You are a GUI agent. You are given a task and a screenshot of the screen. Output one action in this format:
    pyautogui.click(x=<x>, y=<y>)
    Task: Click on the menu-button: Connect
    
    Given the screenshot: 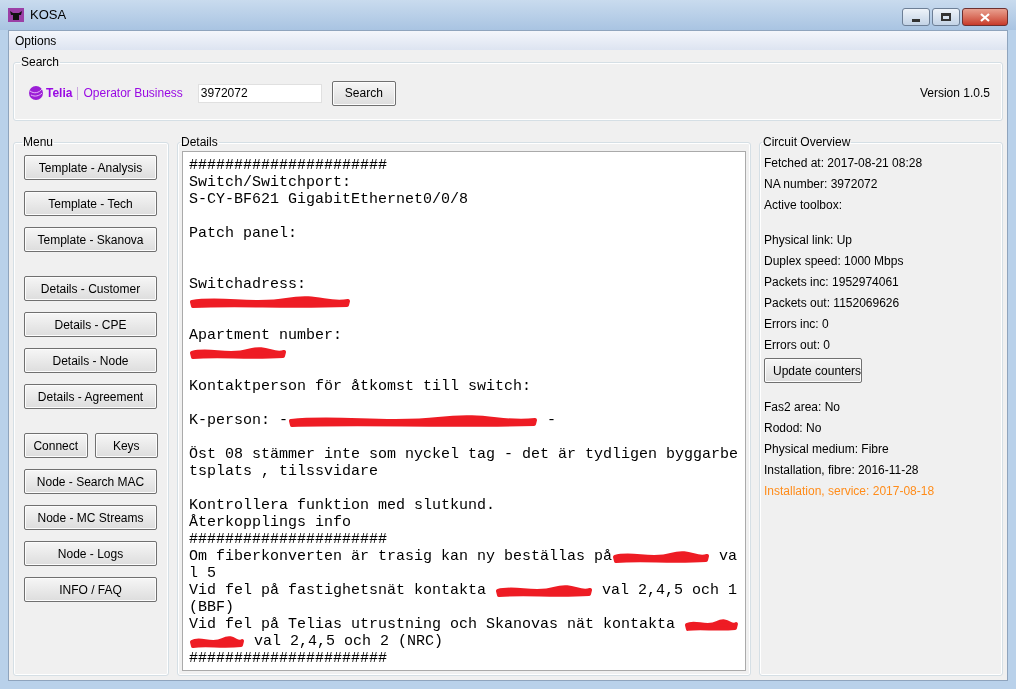 What is the action you would take?
    pyautogui.click(x=56, y=445)
    